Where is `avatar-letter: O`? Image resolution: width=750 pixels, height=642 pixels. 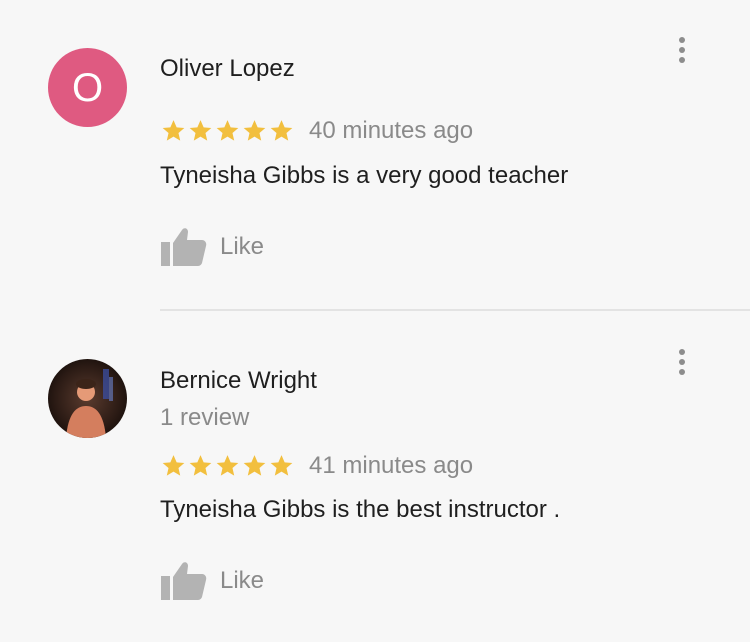 avatar-letter: O is located at coordinates (87, 87).